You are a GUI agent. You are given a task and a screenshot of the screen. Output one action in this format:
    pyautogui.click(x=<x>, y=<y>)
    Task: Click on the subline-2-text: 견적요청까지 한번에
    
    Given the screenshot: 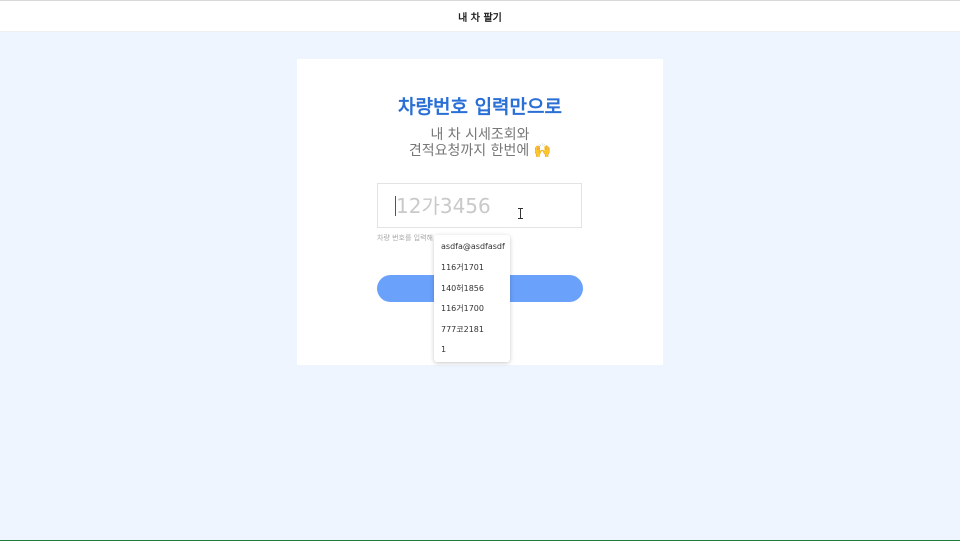 What is the action you would take?
    pyautogui.click(x=469, y=151)
    